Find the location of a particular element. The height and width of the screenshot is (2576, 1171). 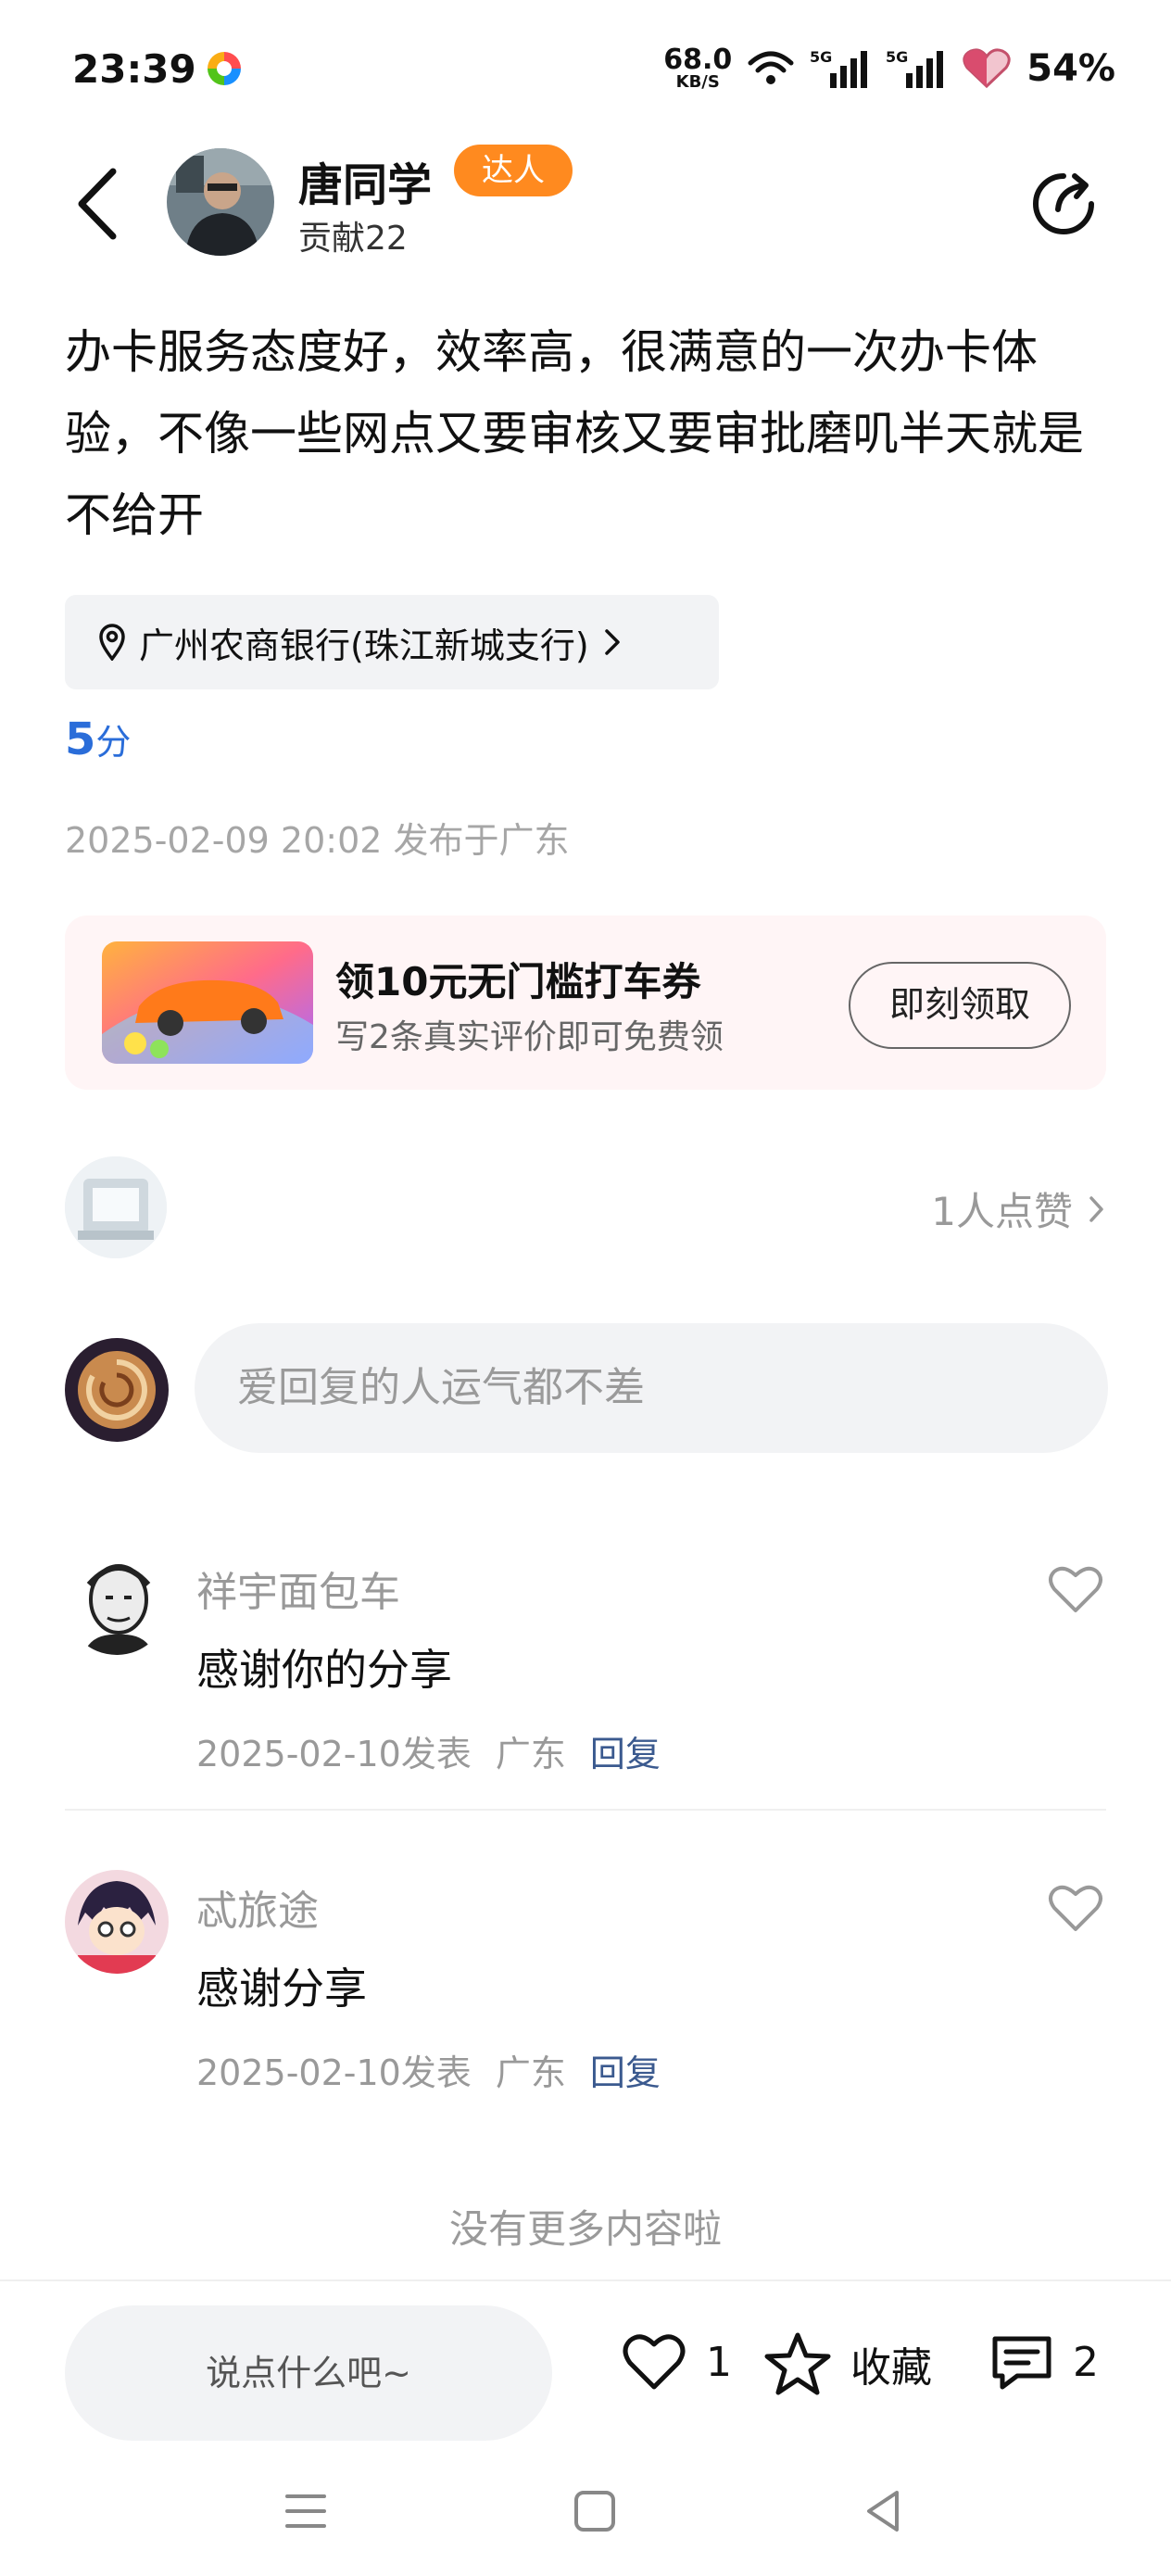

comments-button: 2 is located at coordinates (1044, 2362).